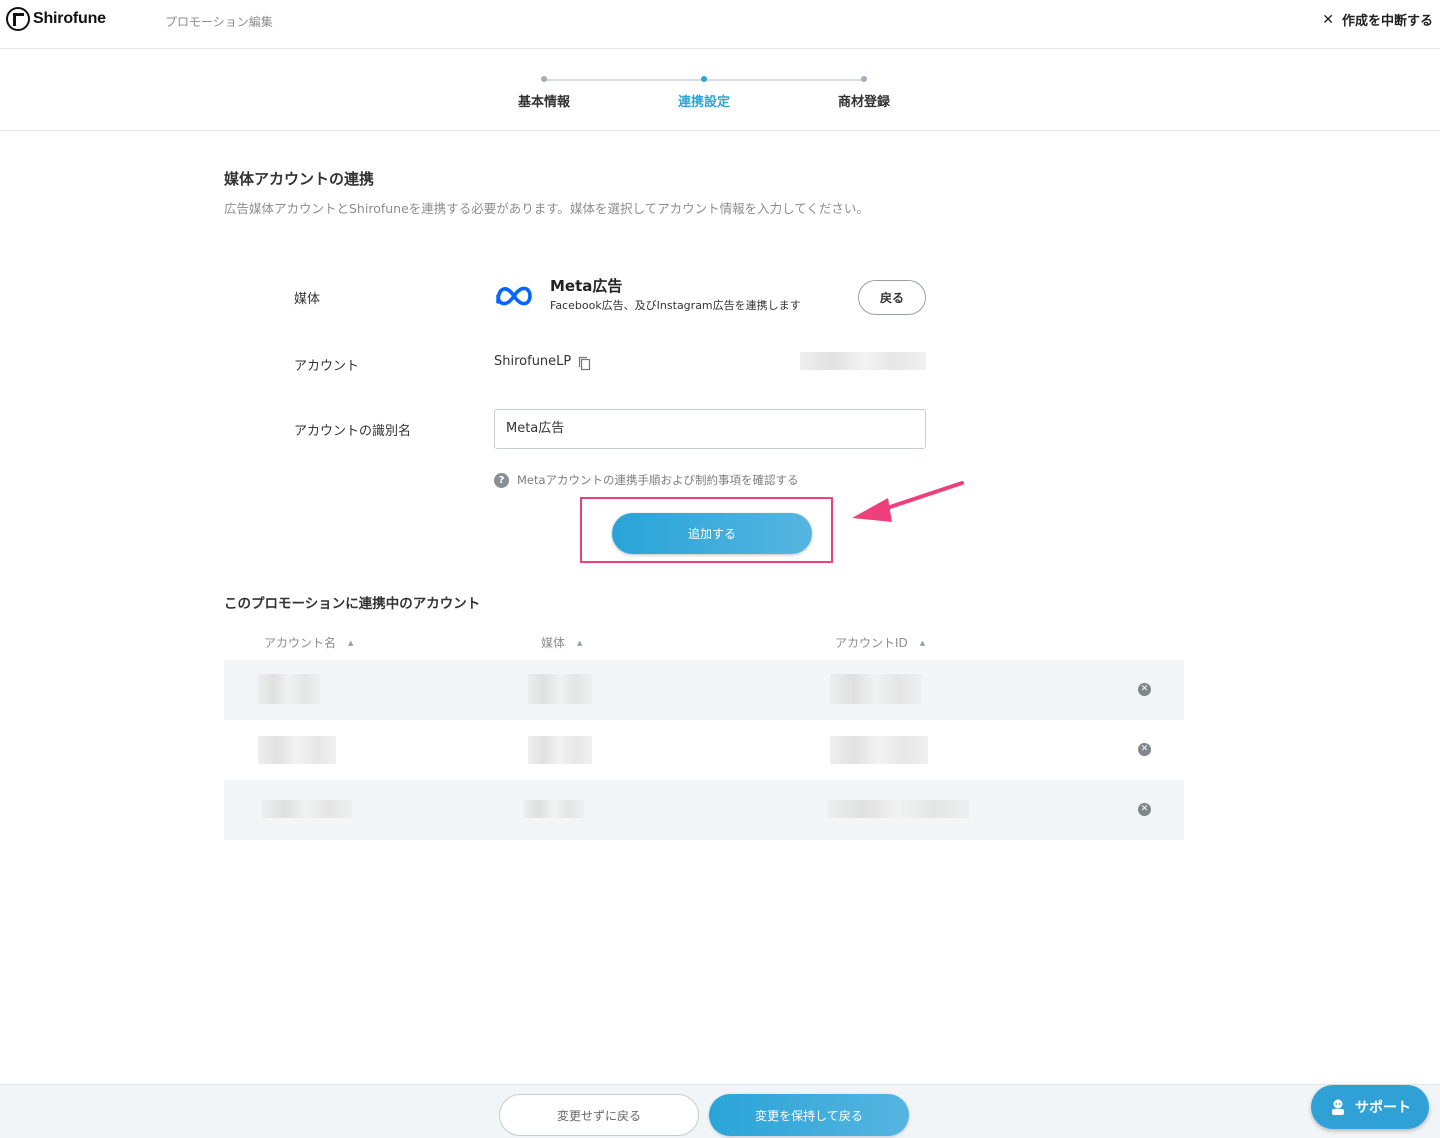  Describe the element at coordinates (544, 100) in the screenshot. I see `step-basic-info: 基本情報` at that location.